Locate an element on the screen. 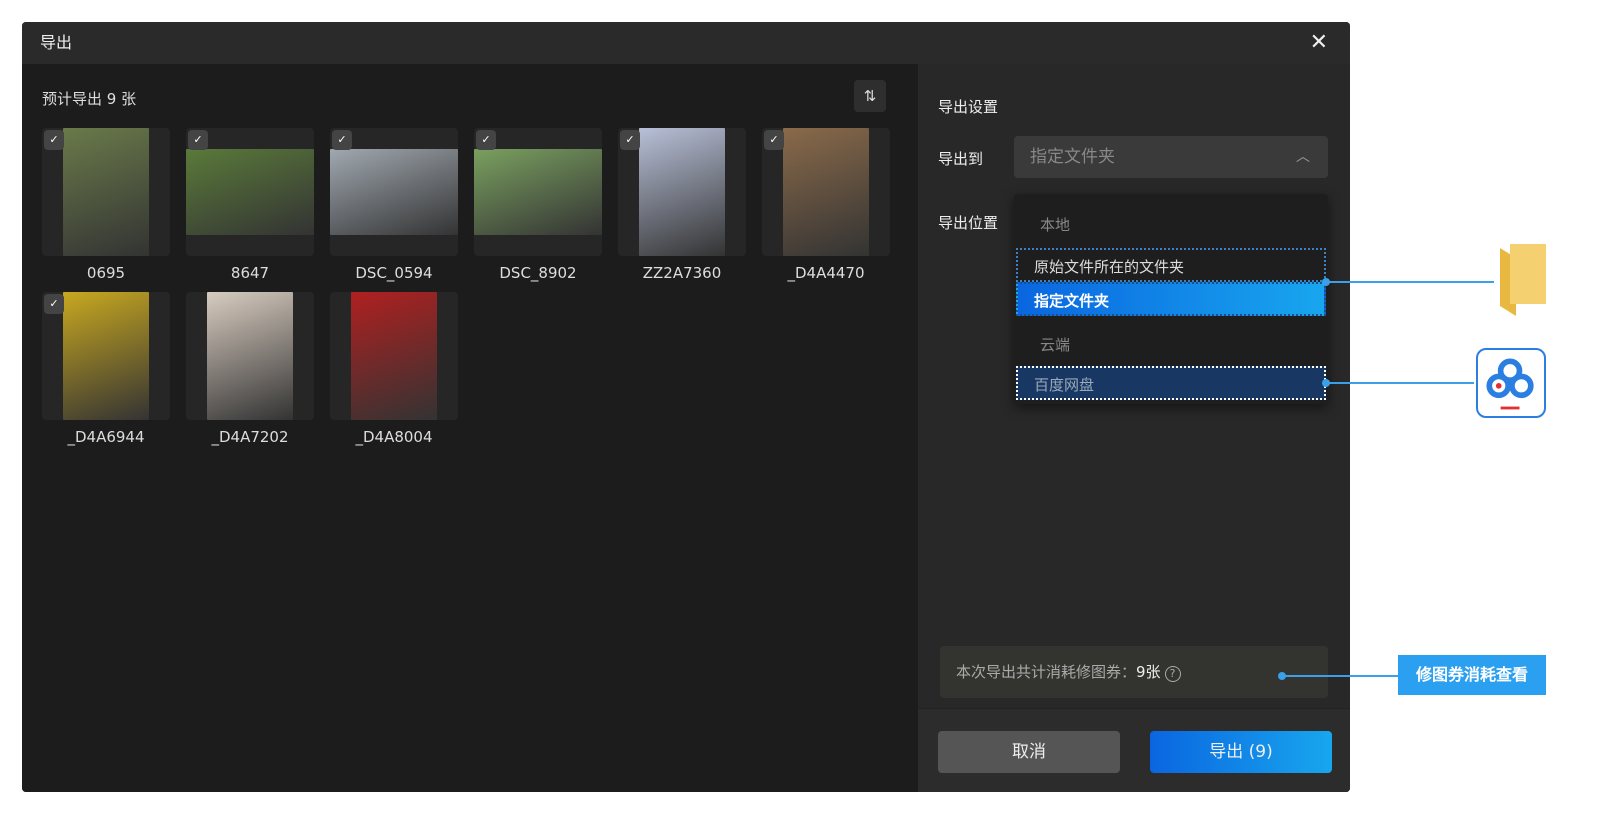 The image size is (1600, 832). photo-name: DSC_0594 is located at coordinates (394, 273).